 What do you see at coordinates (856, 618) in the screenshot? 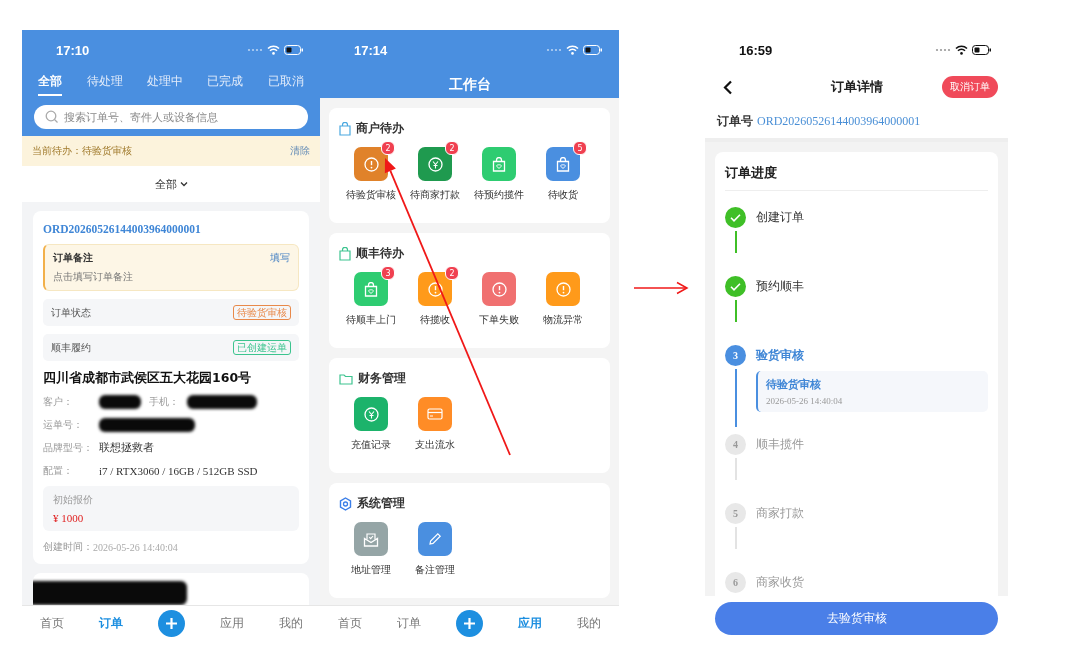
I see `inspect-button: 去验货审核` at bounding box center [856, 618].